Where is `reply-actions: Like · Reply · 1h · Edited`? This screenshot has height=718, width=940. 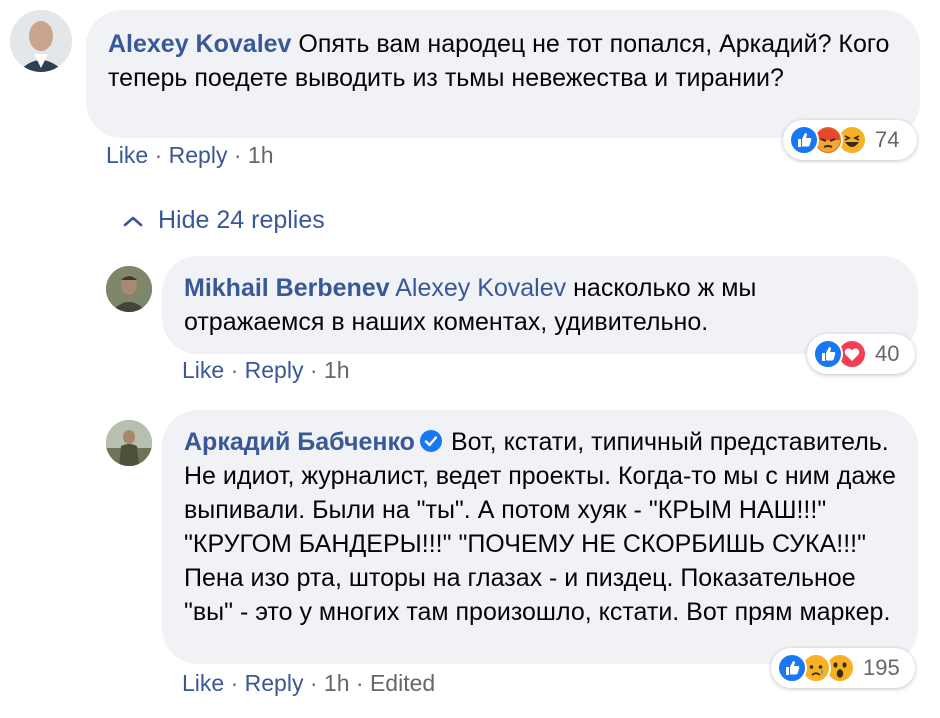
reply-actions: Like · Reply · 1h · Edited is located at coordinates (308, 683).